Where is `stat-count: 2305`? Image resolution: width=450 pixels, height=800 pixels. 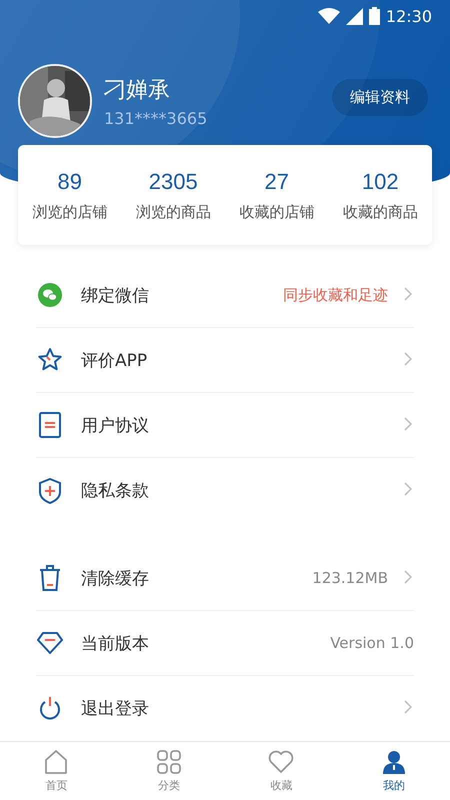 stat-count: 2305 is located at coordinates (173, 181).